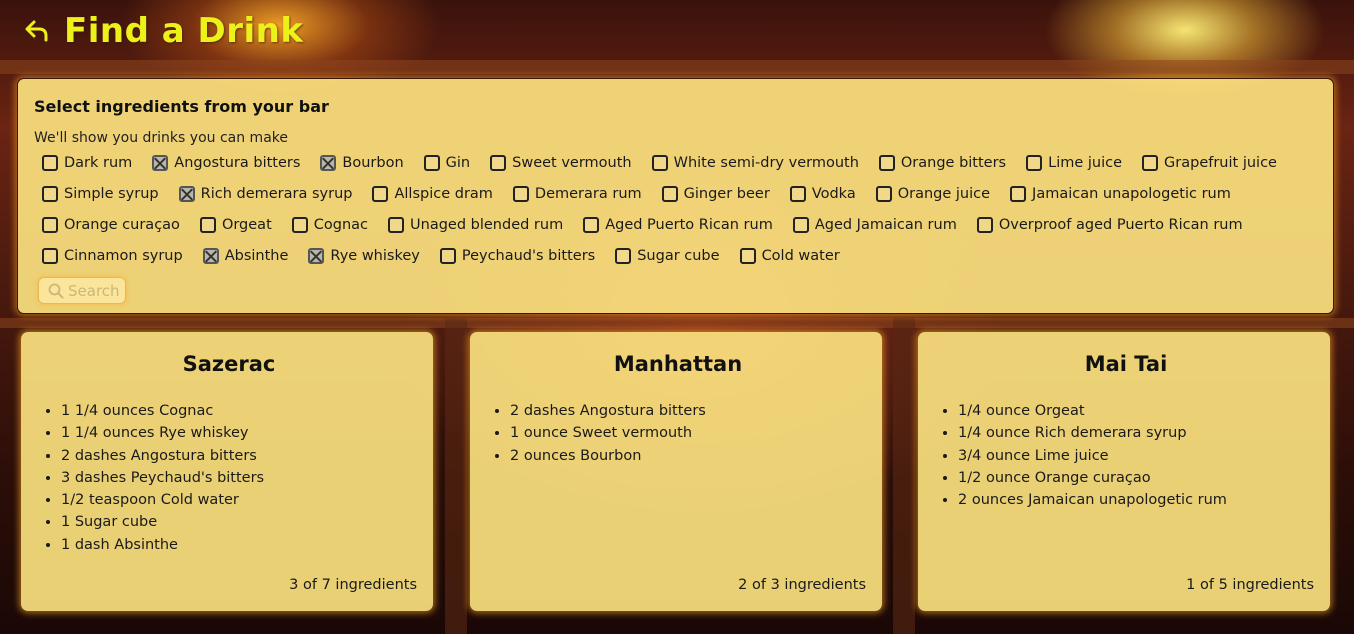  I want to click on ingredient-checkbox: Unaged blended rum, so click(471, 225).